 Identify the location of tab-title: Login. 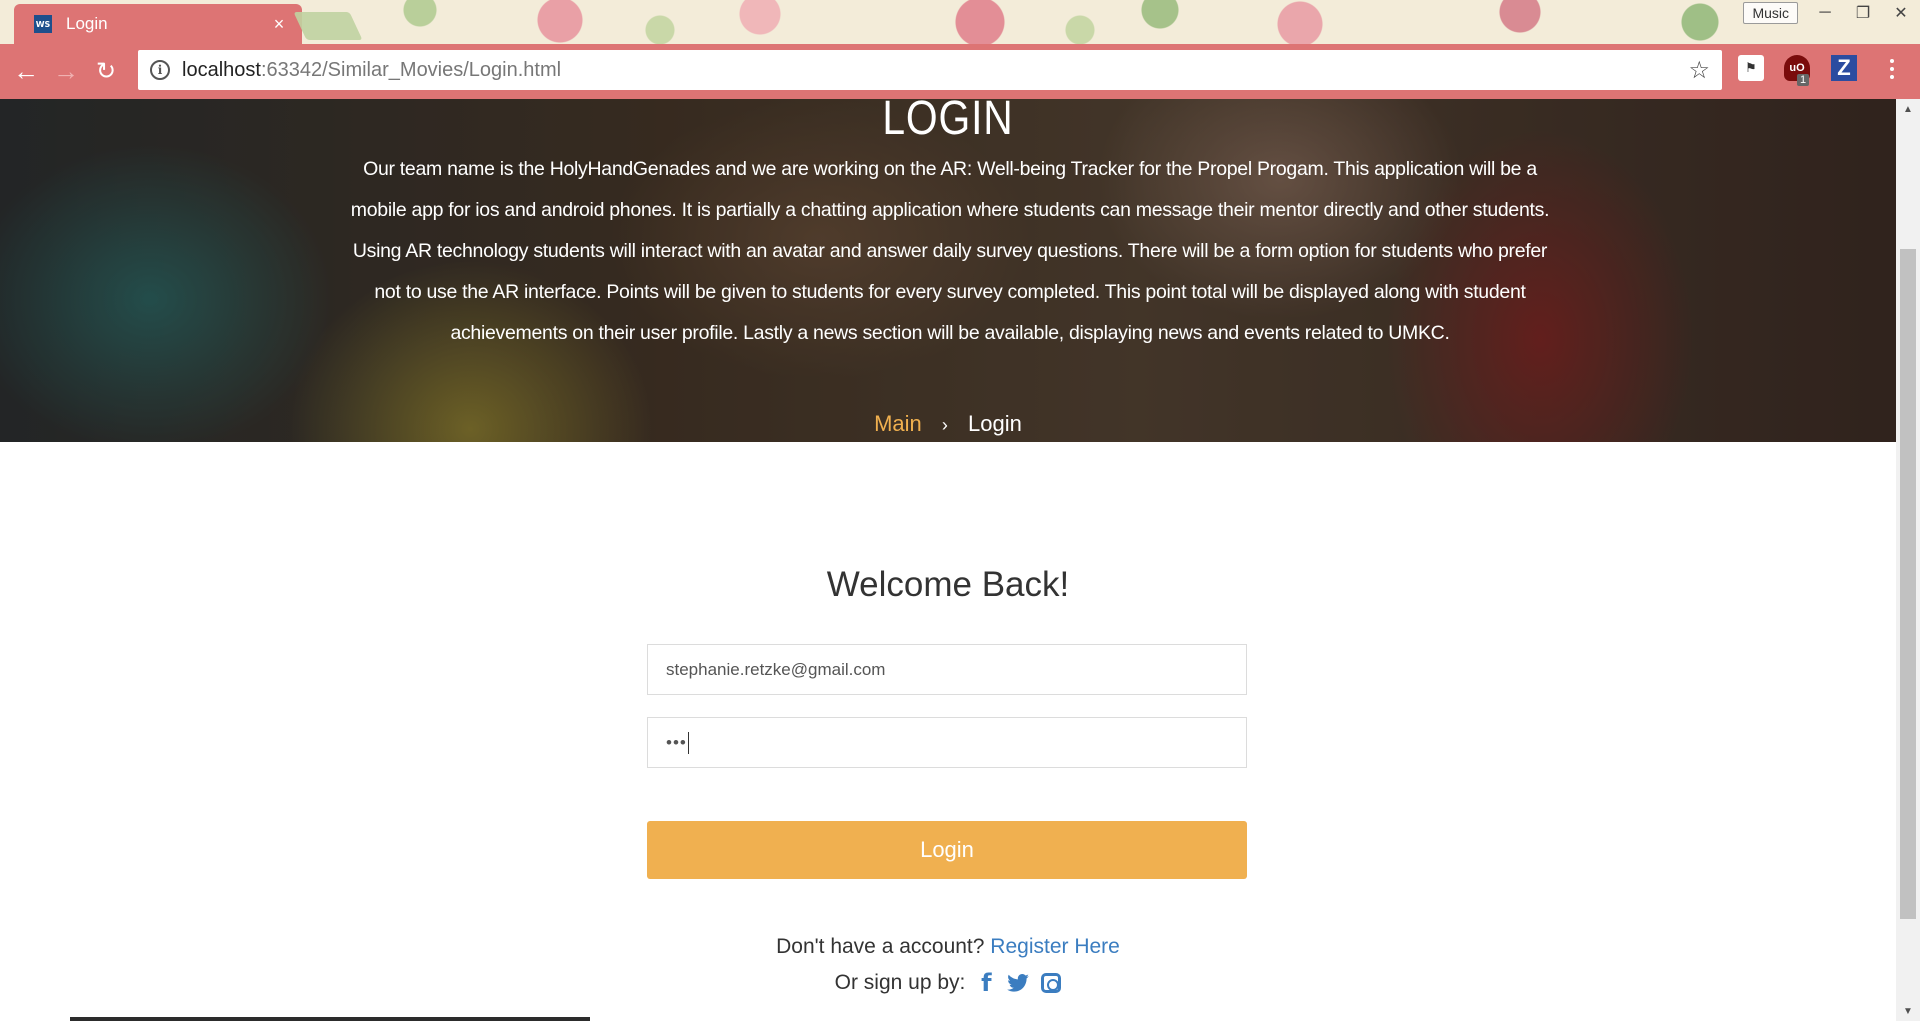
(87, 23).